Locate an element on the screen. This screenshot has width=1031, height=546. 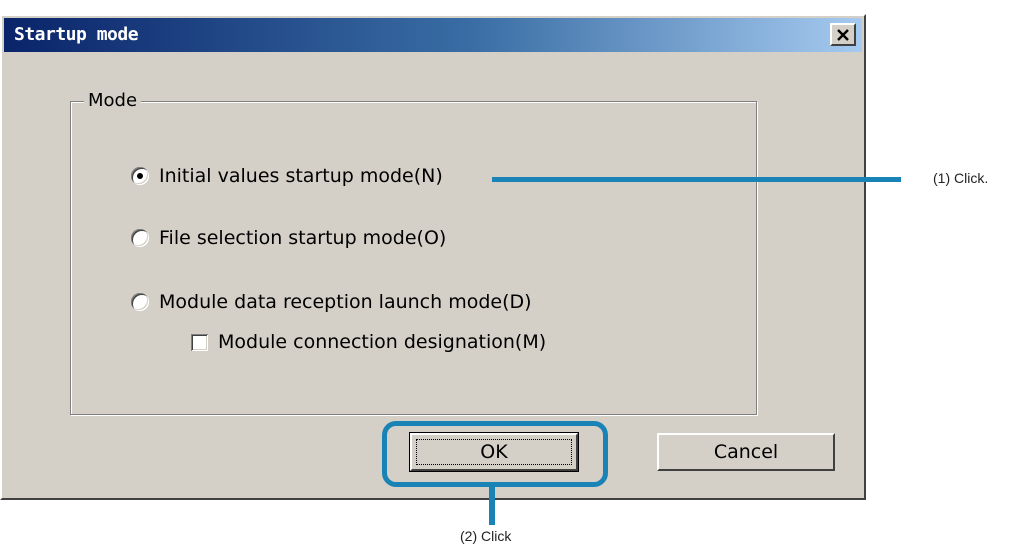
radio-module-data-reception: Module data reception launch mode(D) is located at coordinates (331, 302).